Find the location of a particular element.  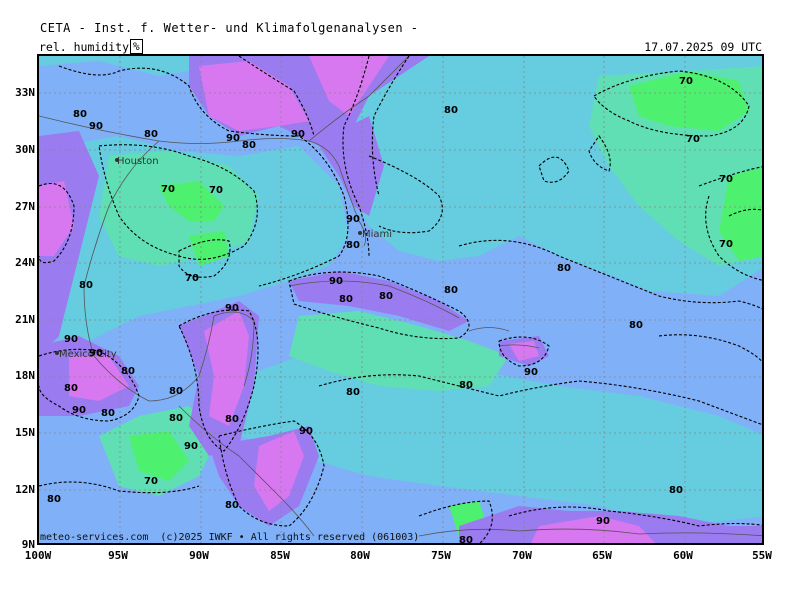

unit-label: % is located at coordinates (136, 46).